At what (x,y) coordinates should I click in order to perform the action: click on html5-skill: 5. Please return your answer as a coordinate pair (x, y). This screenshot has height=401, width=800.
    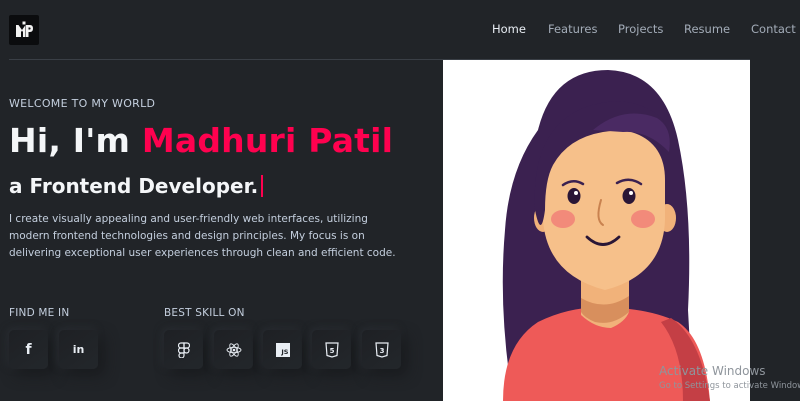
    Looking at the image, I should click on (331, 349).